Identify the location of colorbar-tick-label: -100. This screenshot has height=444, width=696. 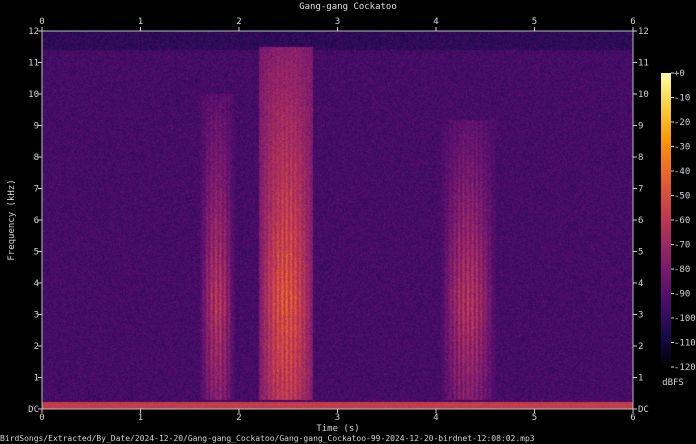
(685, 319).